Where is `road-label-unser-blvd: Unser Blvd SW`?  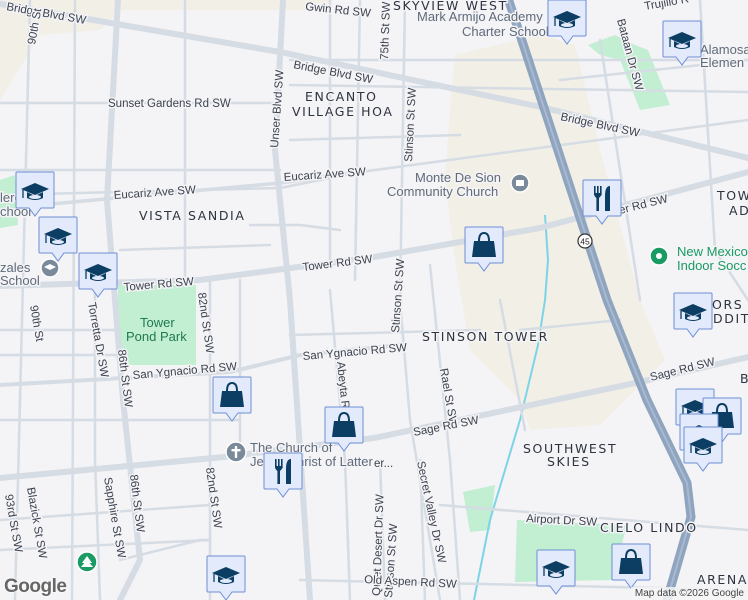 road-label-unser-blvd: Unser Blvd SW is located at coordinates (277, 108).